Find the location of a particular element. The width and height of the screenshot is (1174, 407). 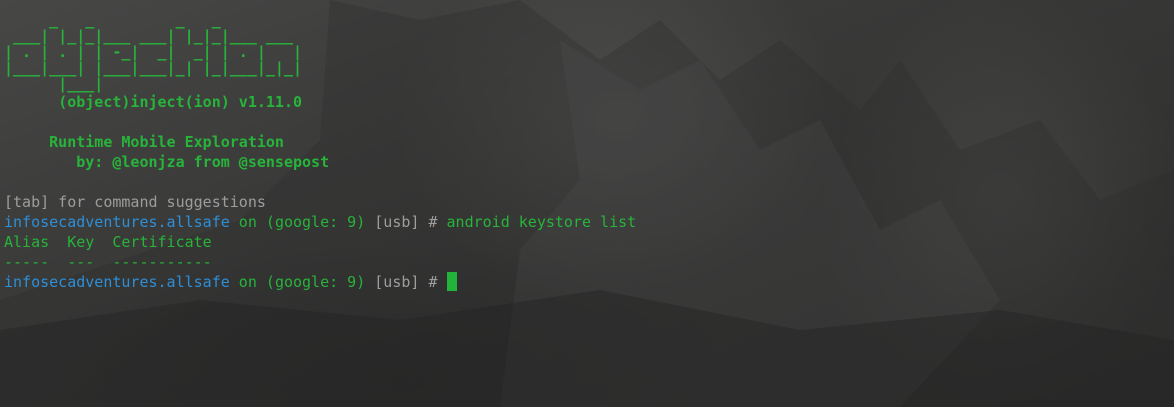

text-cursor is located at coordinates (451, 281).